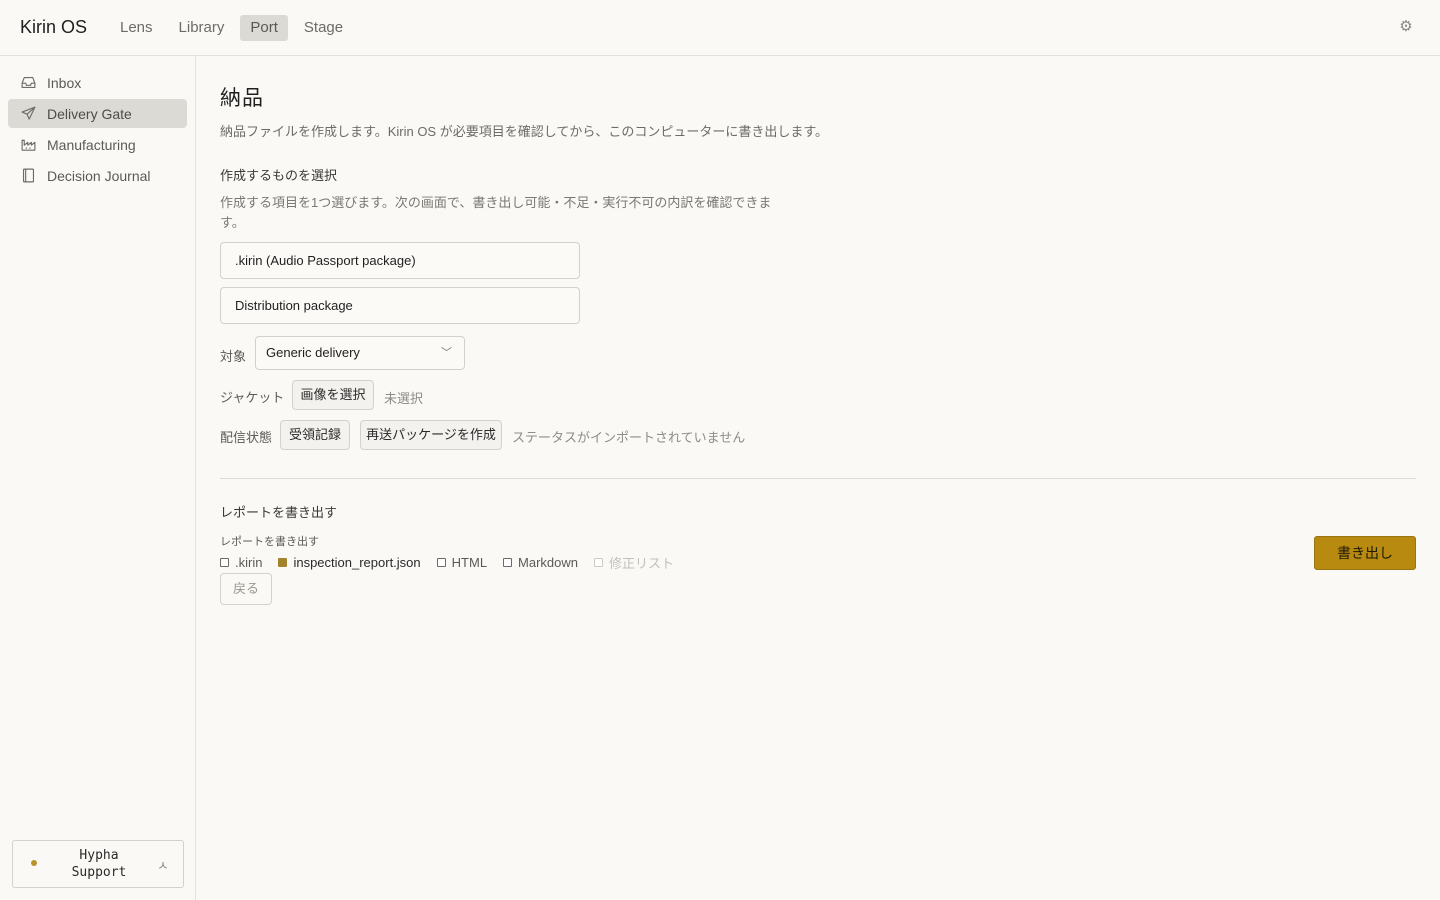 This screenshot has height=900, width=1440. Describe the element at coordinates (202, 28) in the screenshot. I see `tab-library: Library` at that location.